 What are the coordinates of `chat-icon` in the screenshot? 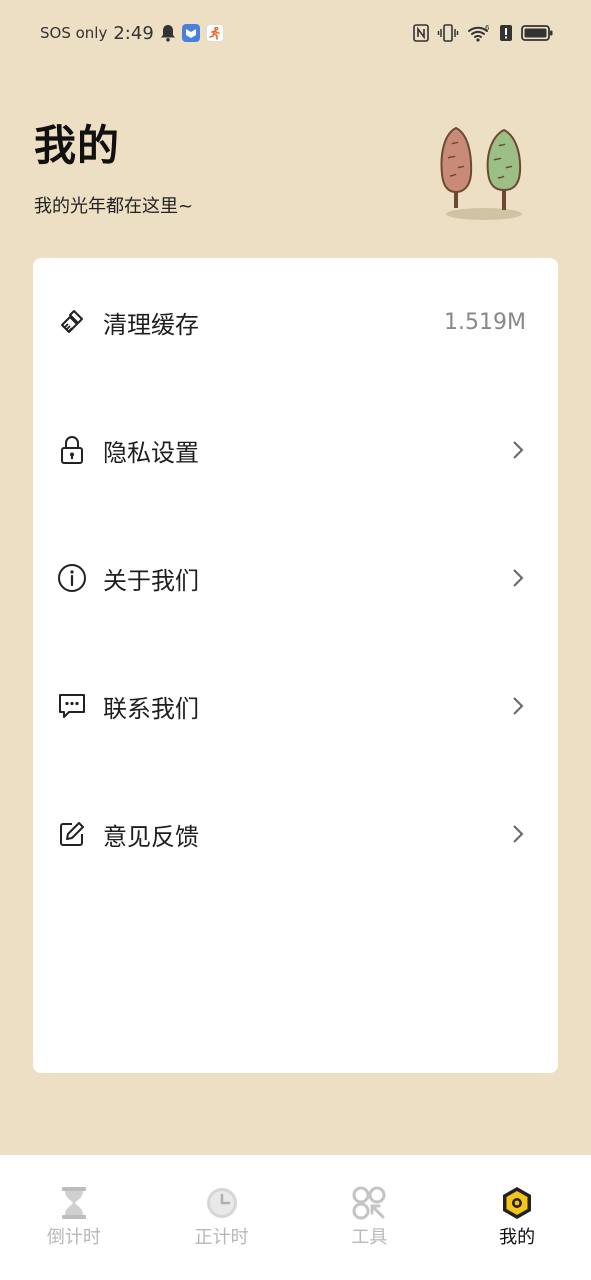 It's located at (72, 706).